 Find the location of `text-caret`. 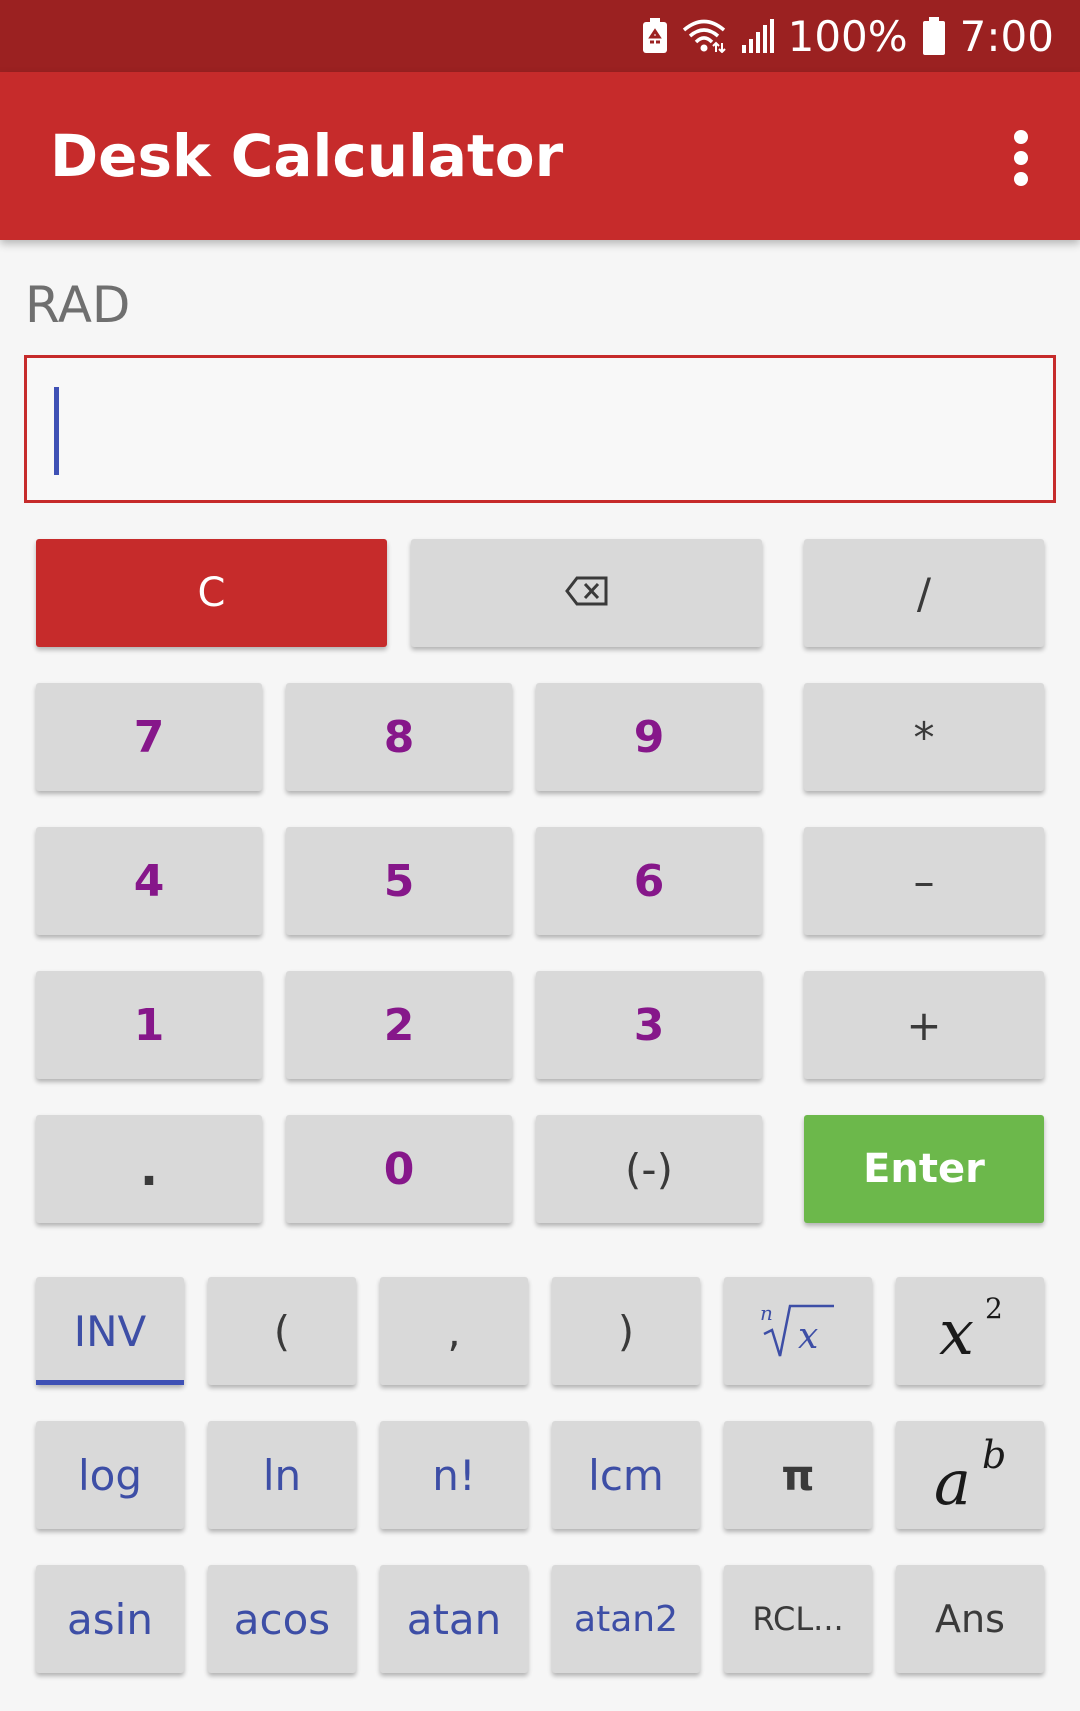

text-caret is located at coordinates (56, 431).